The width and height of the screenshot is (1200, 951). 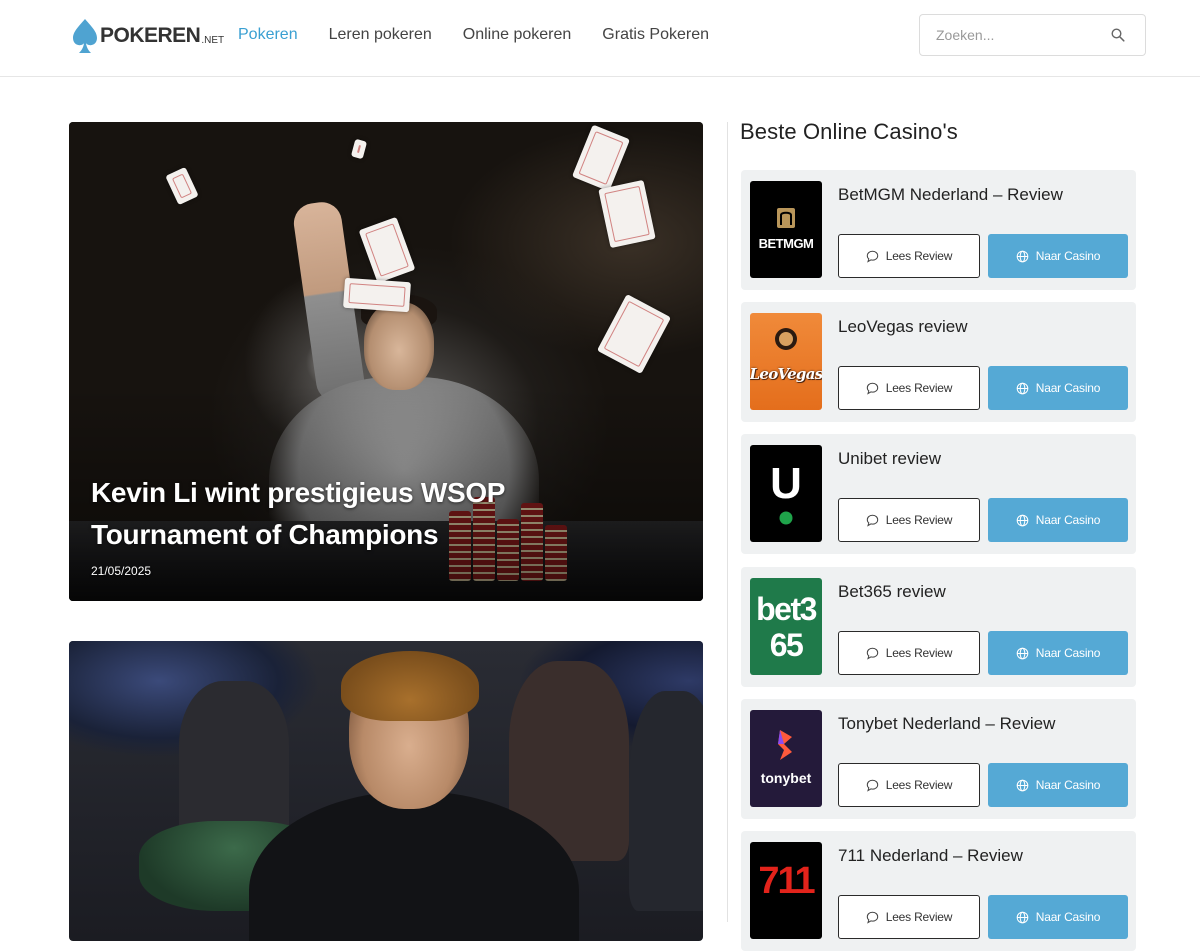 I want to click on casino-logo-leovegas: LeoVegas, so click(x=786, y=361).